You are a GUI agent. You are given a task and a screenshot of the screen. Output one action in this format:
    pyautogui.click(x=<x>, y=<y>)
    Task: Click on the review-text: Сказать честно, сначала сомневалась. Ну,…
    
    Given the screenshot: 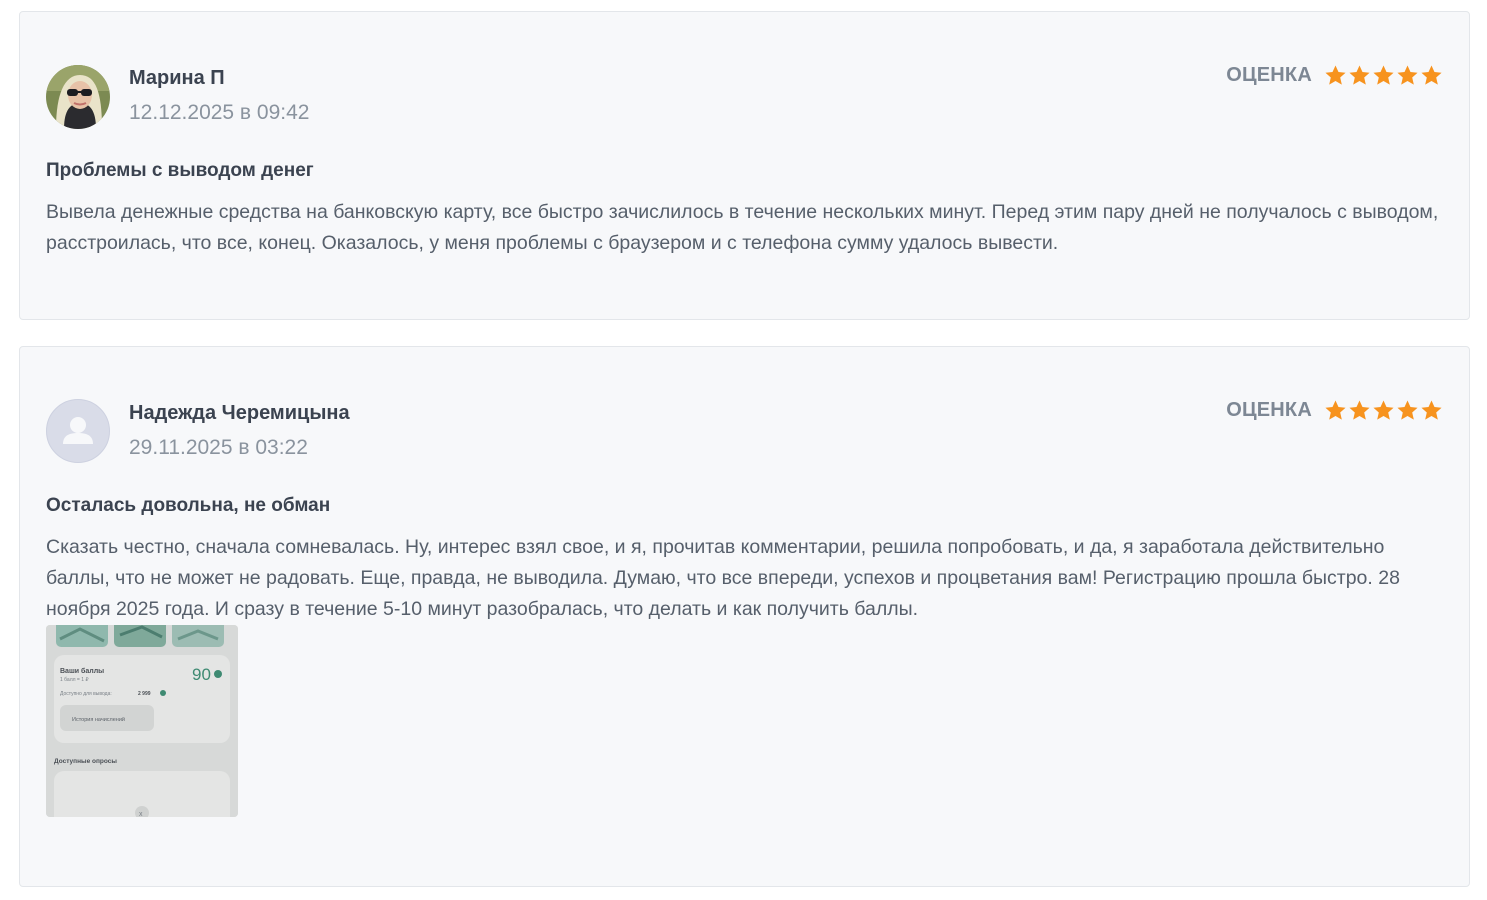 What is the action you would take?
    pyautogui.click(x=723, y=578)
    